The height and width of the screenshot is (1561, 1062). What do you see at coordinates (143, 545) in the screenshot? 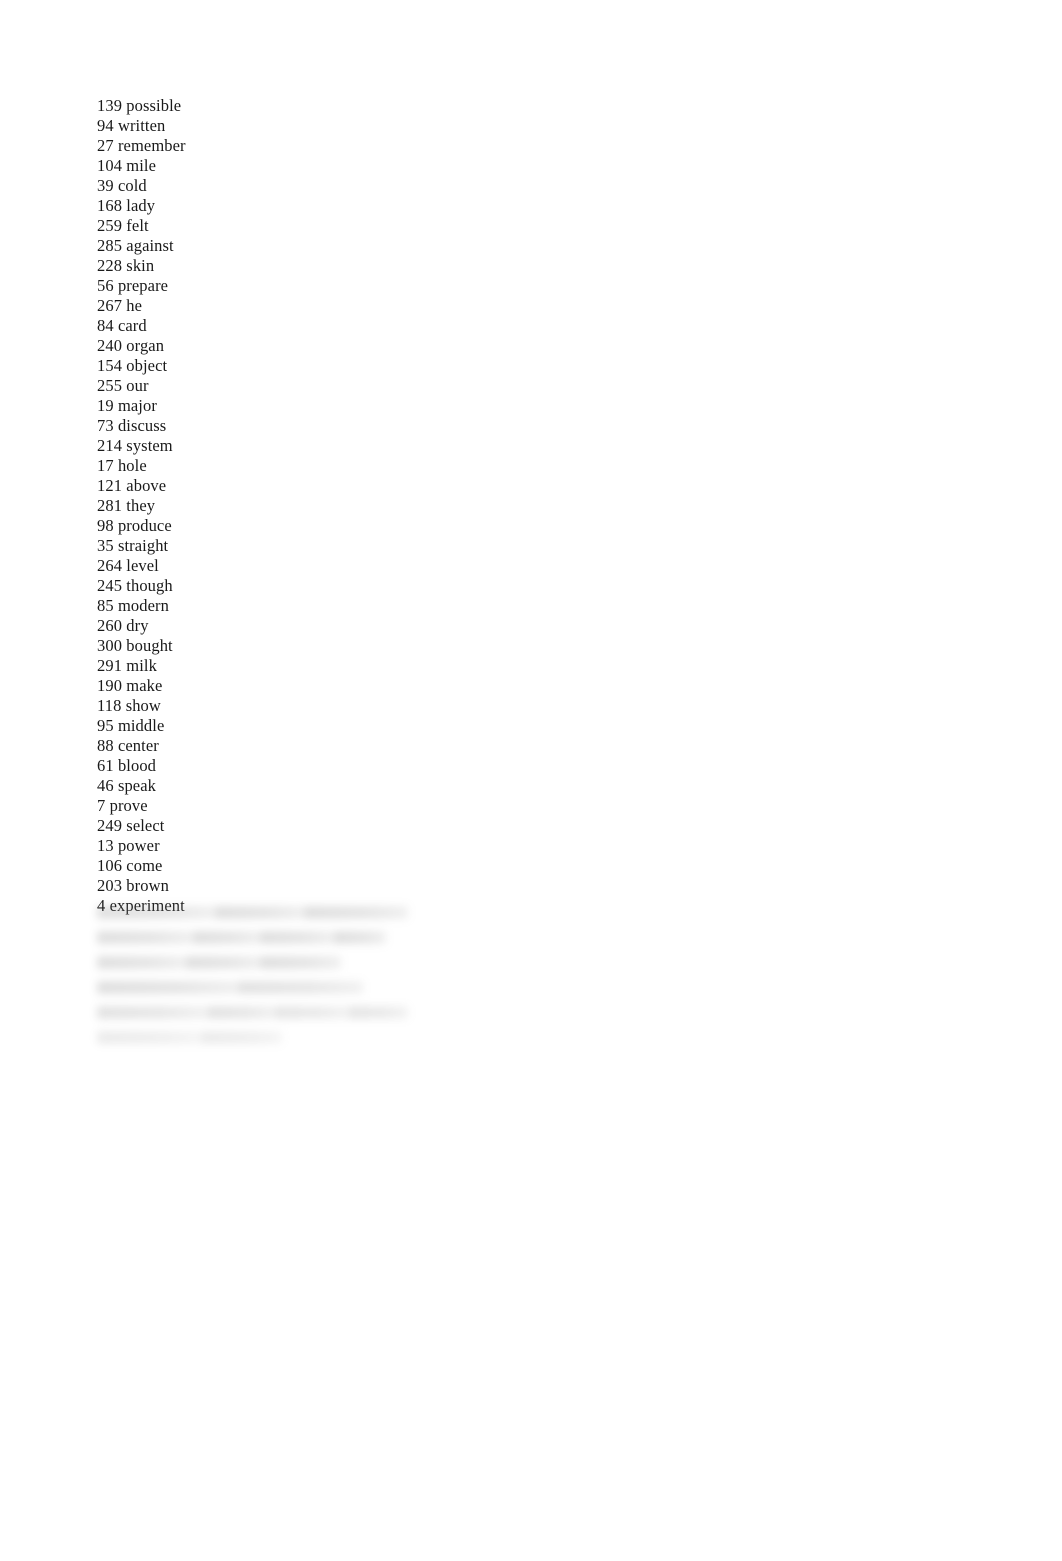
I see `word-label: straight` at bounding box center [143, 545].